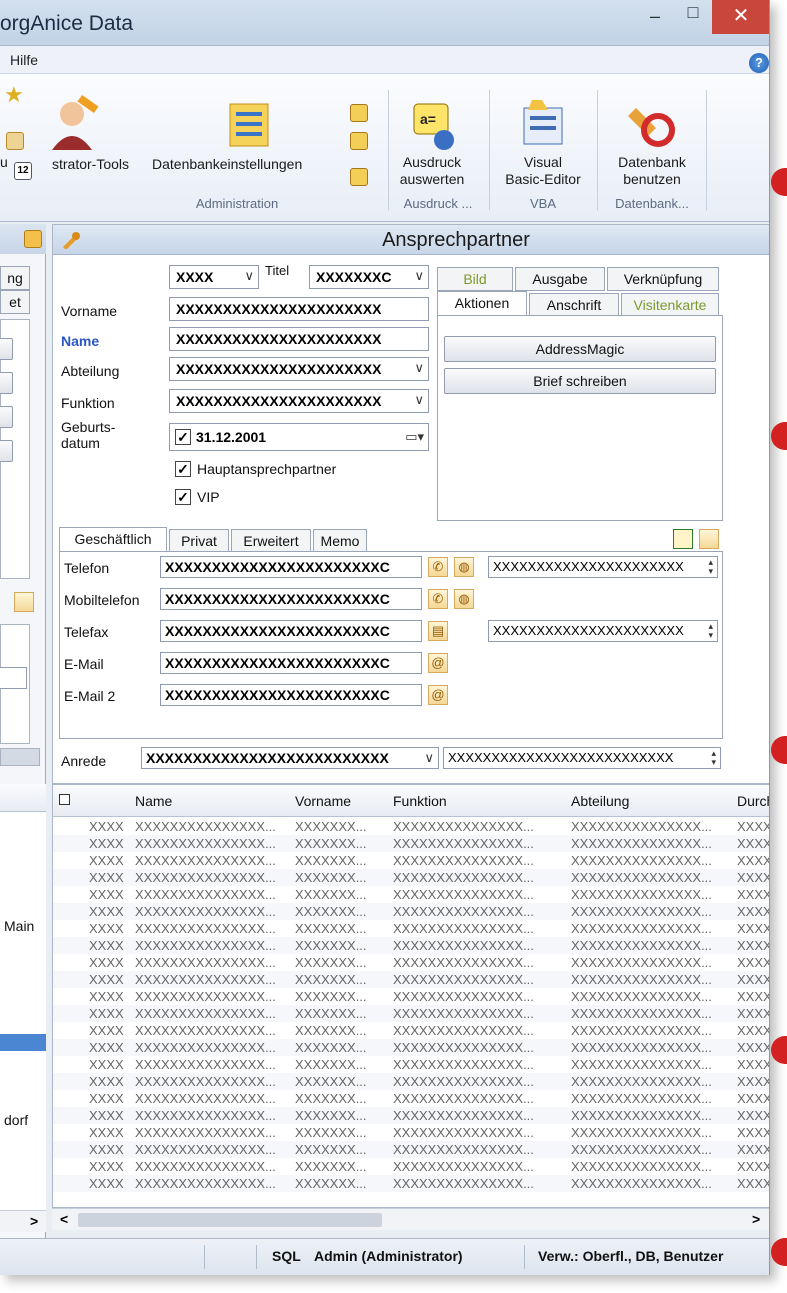 The image size is (787, 1293). What do you see at coordinates (90, 164) in the screenshot?
I see `admin-tools-label: strator-Tools` at bounding box center [90, 164].